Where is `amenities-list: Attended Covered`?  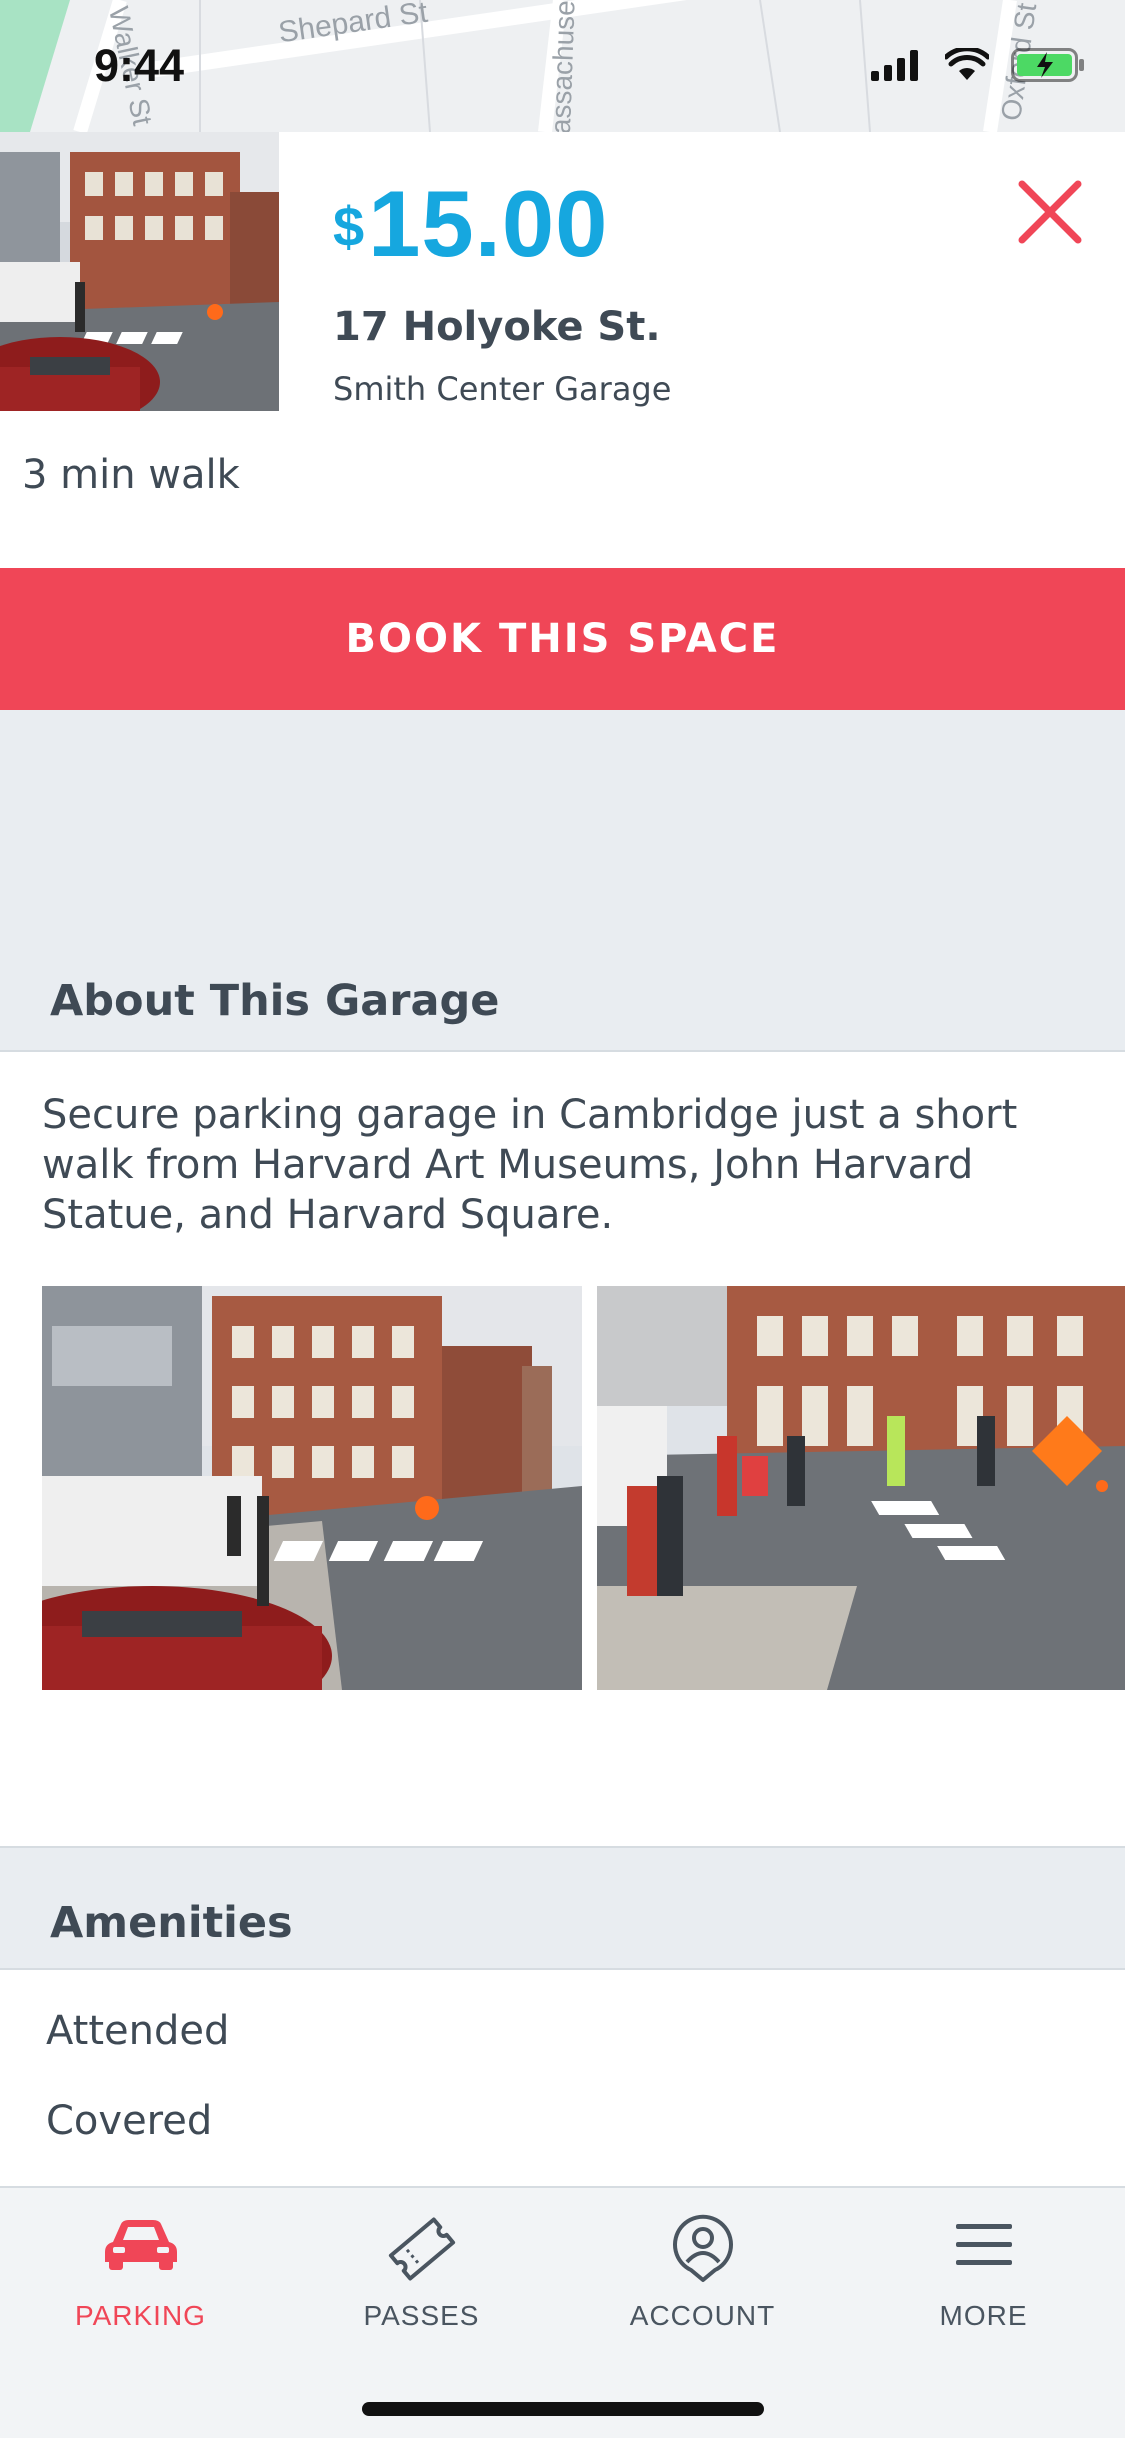
amenities-list: Attended Covered is located at coordinates (562, 2078).